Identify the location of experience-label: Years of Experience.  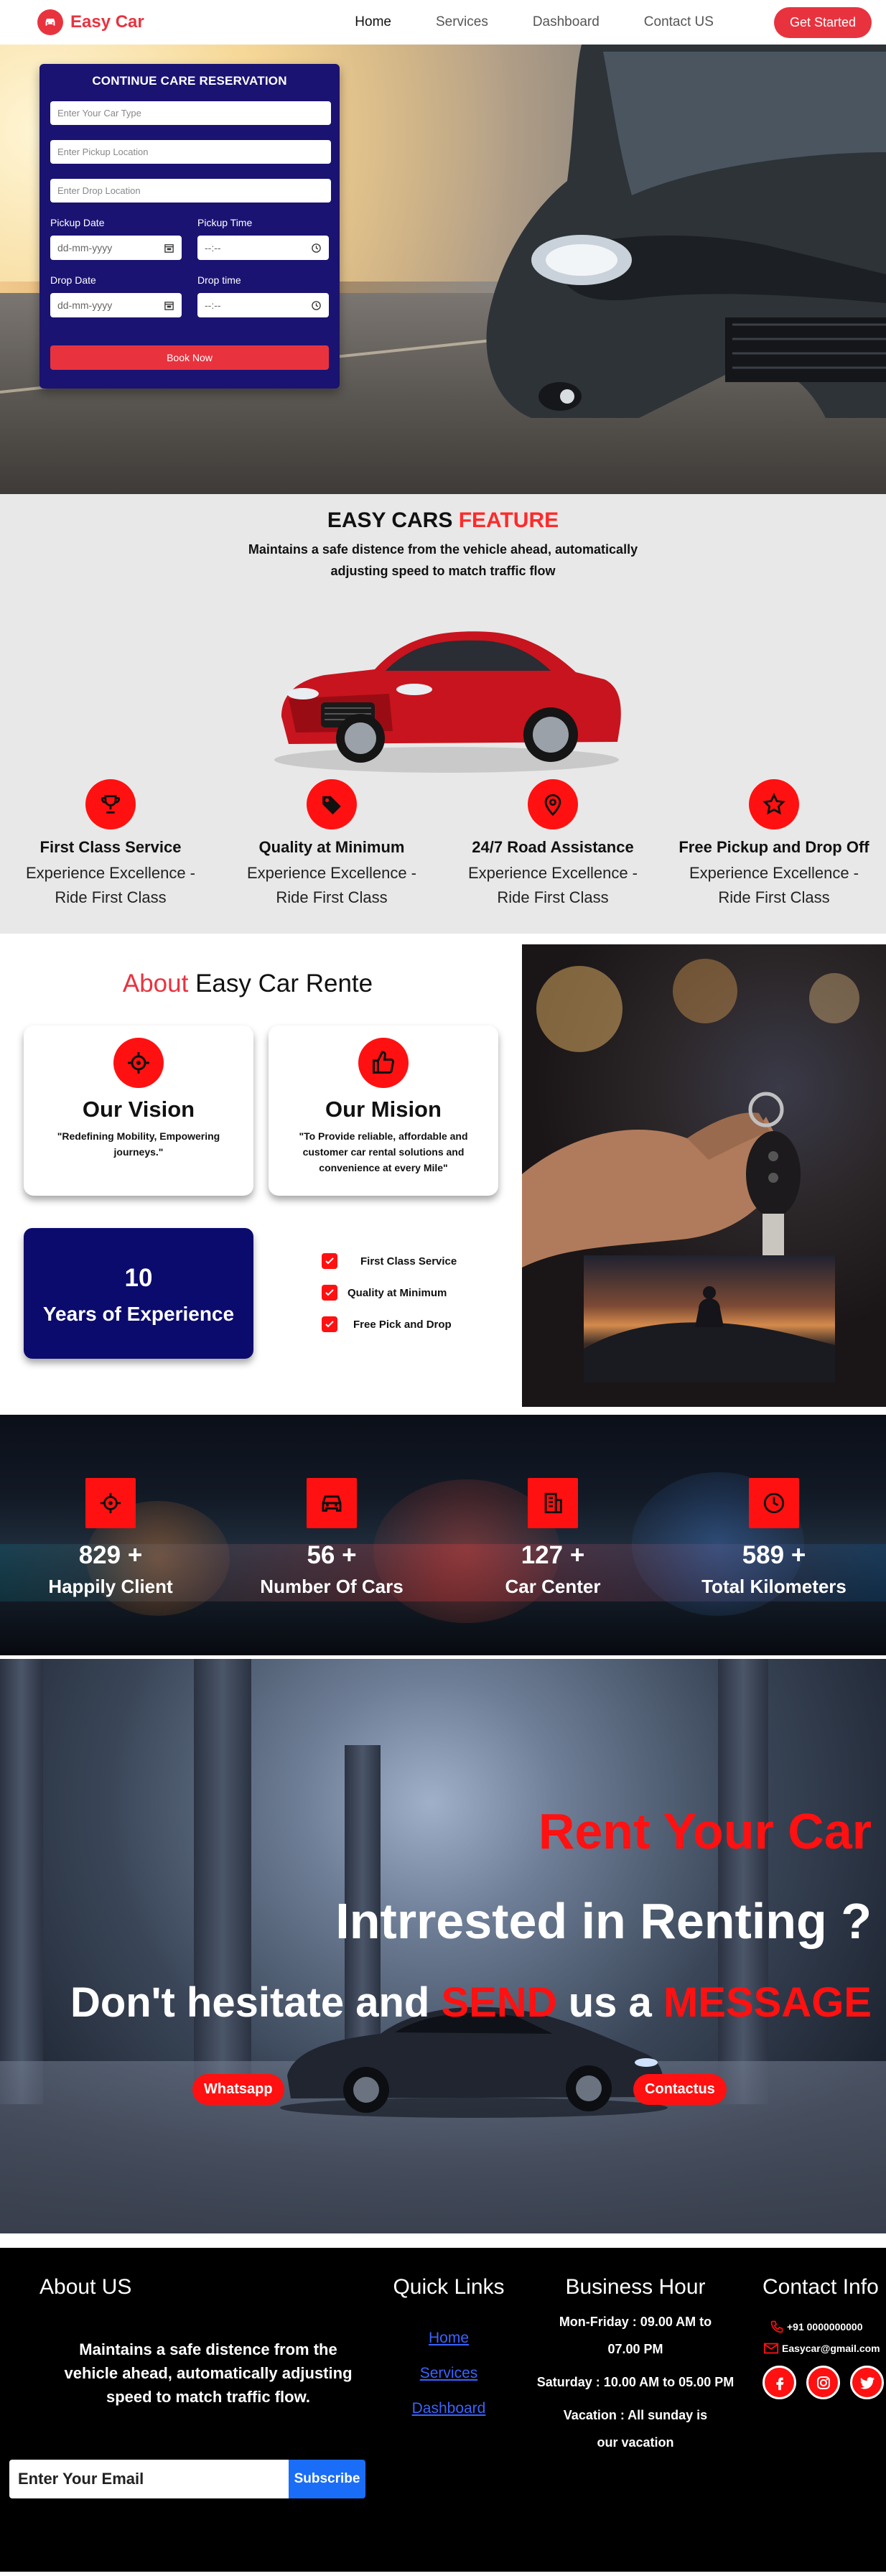
(138, 1314).